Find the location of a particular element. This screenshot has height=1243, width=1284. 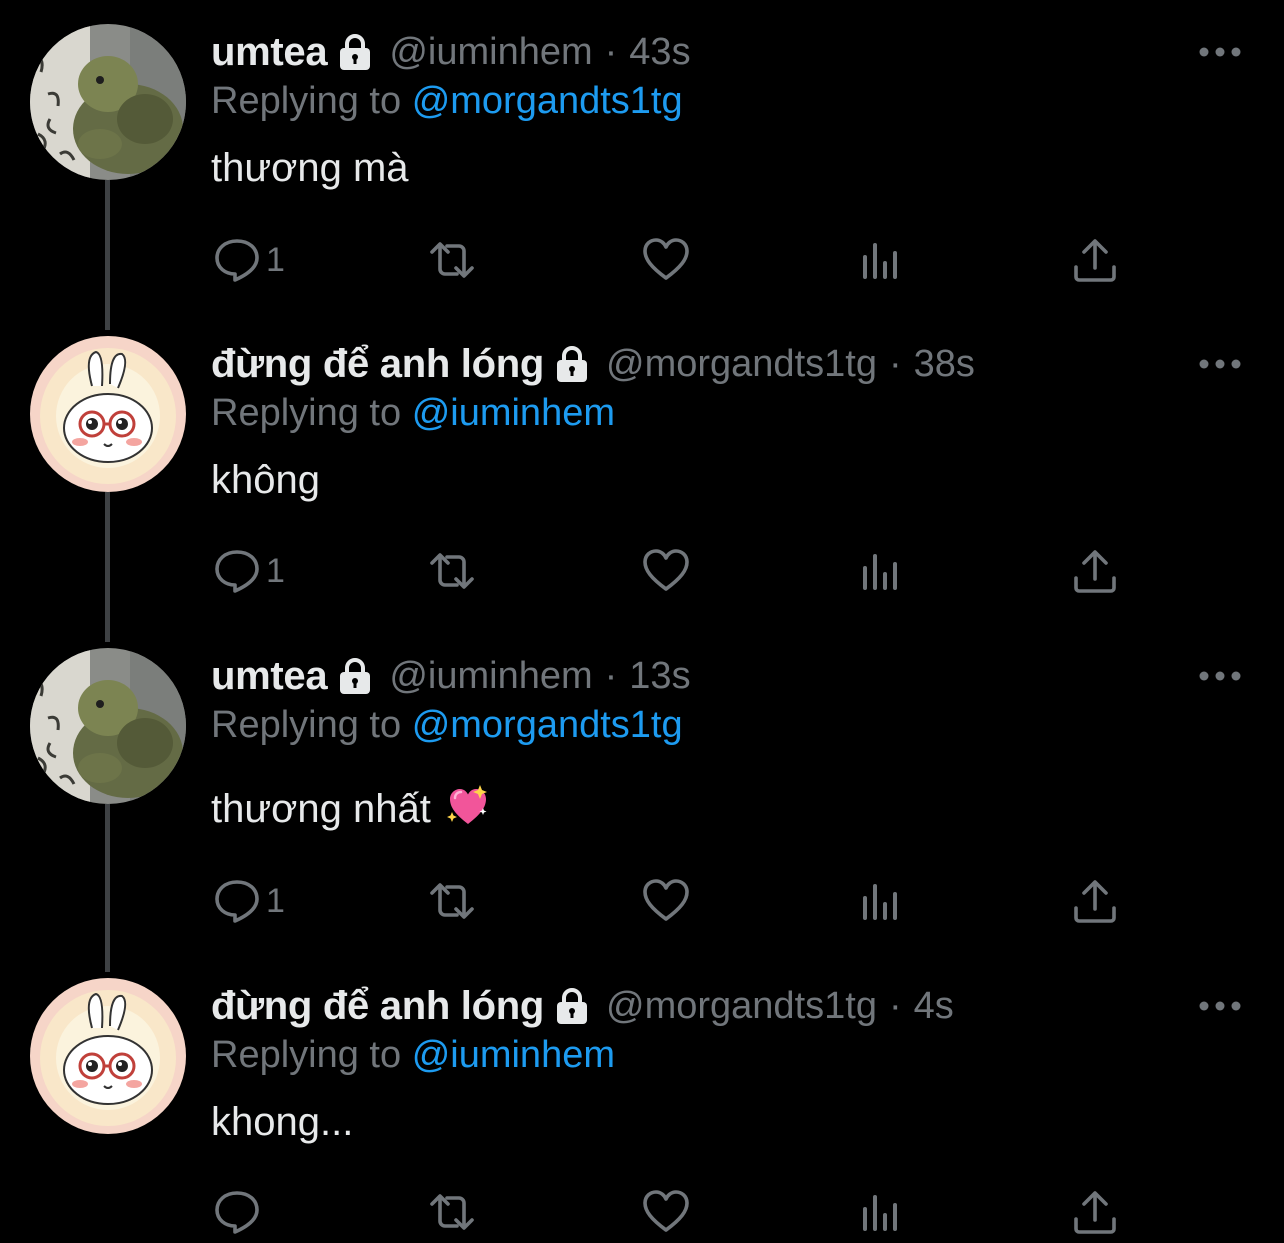

tweet-header: umtea @iuminhem · 43s is located at coordinates (451, 52).